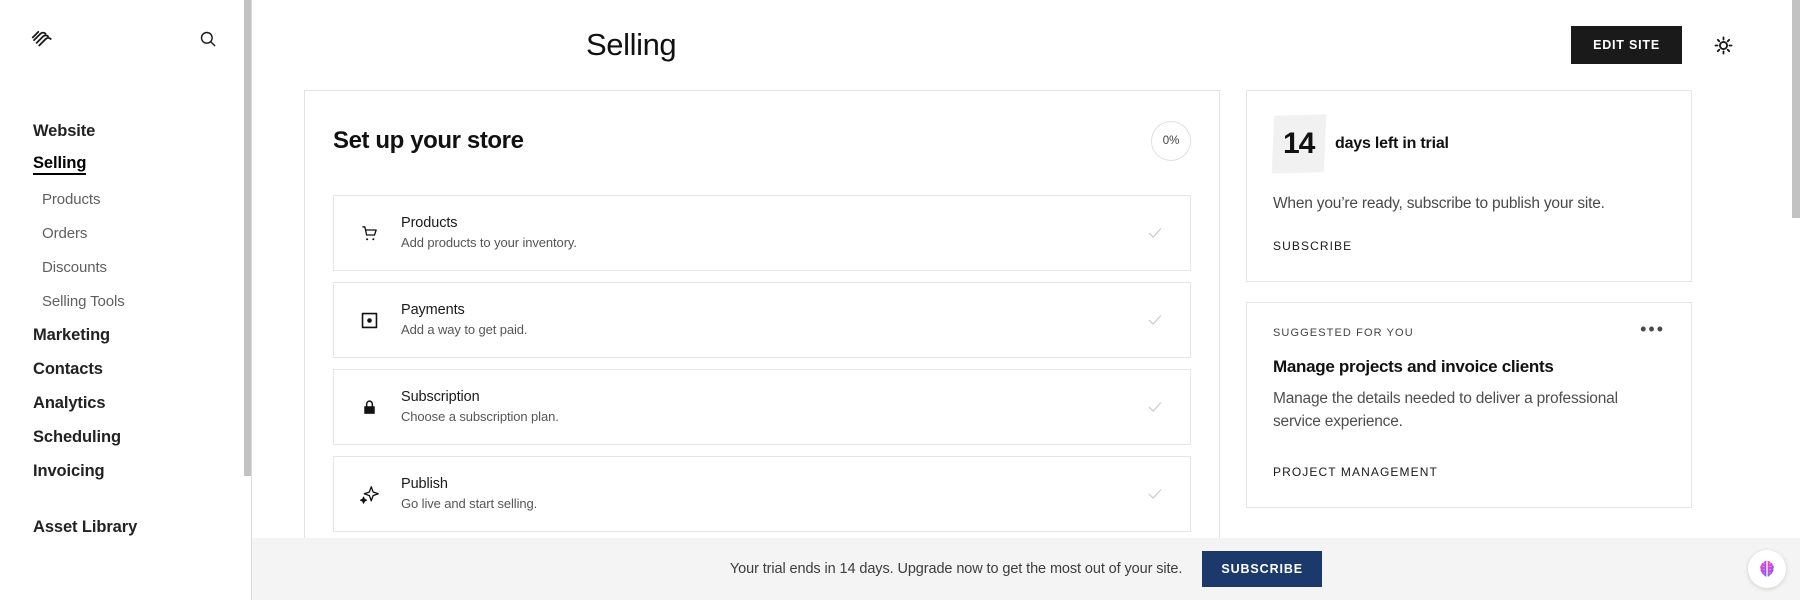 This screenshot has width=1800, height=600. Describe the element at coordinates (125, 165) in the screenshot. I see `sidebar-item-selling: Selling` at that location.